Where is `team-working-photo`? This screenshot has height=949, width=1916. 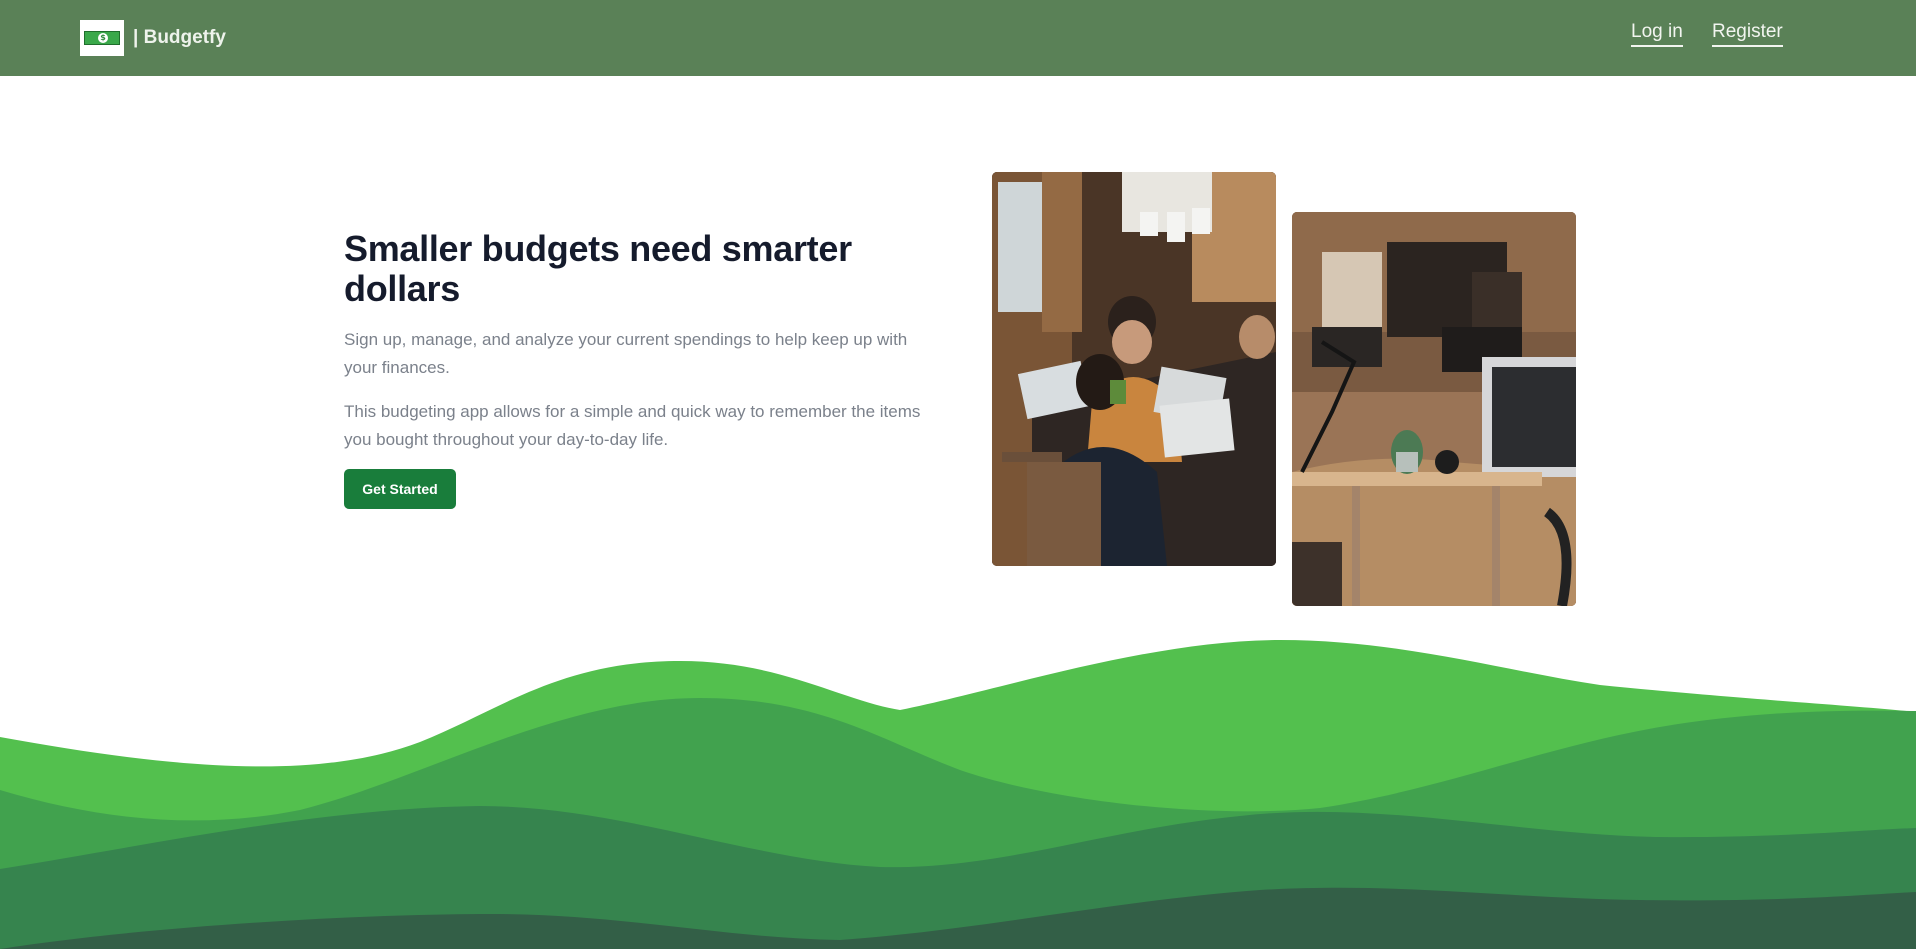 team-working-photo is located at coordinates (1134, 369).